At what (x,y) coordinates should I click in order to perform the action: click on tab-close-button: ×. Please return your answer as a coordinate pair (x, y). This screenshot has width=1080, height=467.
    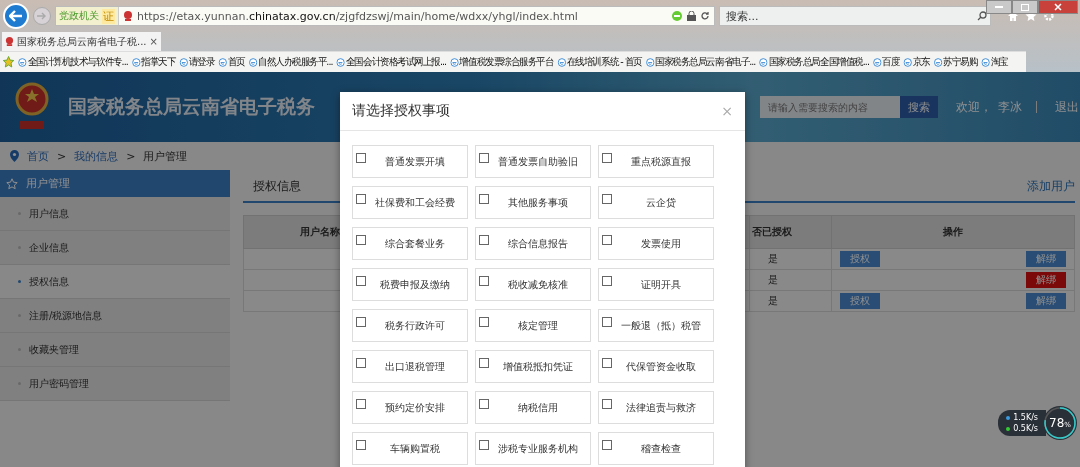
    Looking at the image, I should click on (153, 42).